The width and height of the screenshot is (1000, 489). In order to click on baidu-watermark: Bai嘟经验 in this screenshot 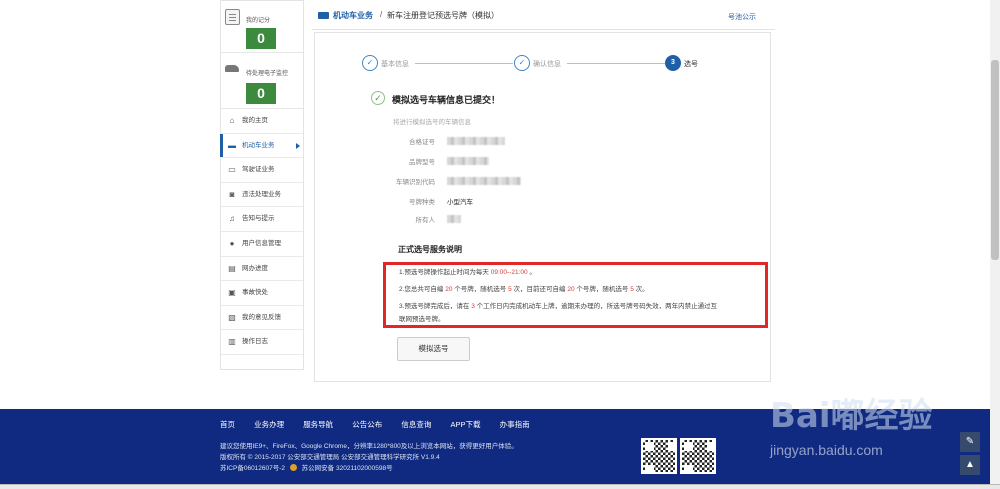, I will do `click(851, 416)`.